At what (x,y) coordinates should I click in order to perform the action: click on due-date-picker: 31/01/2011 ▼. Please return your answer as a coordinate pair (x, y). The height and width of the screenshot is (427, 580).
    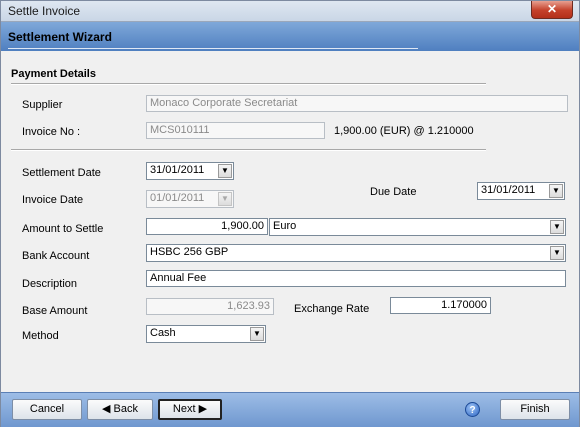
    Looking at the image, I should click on (521, 191).